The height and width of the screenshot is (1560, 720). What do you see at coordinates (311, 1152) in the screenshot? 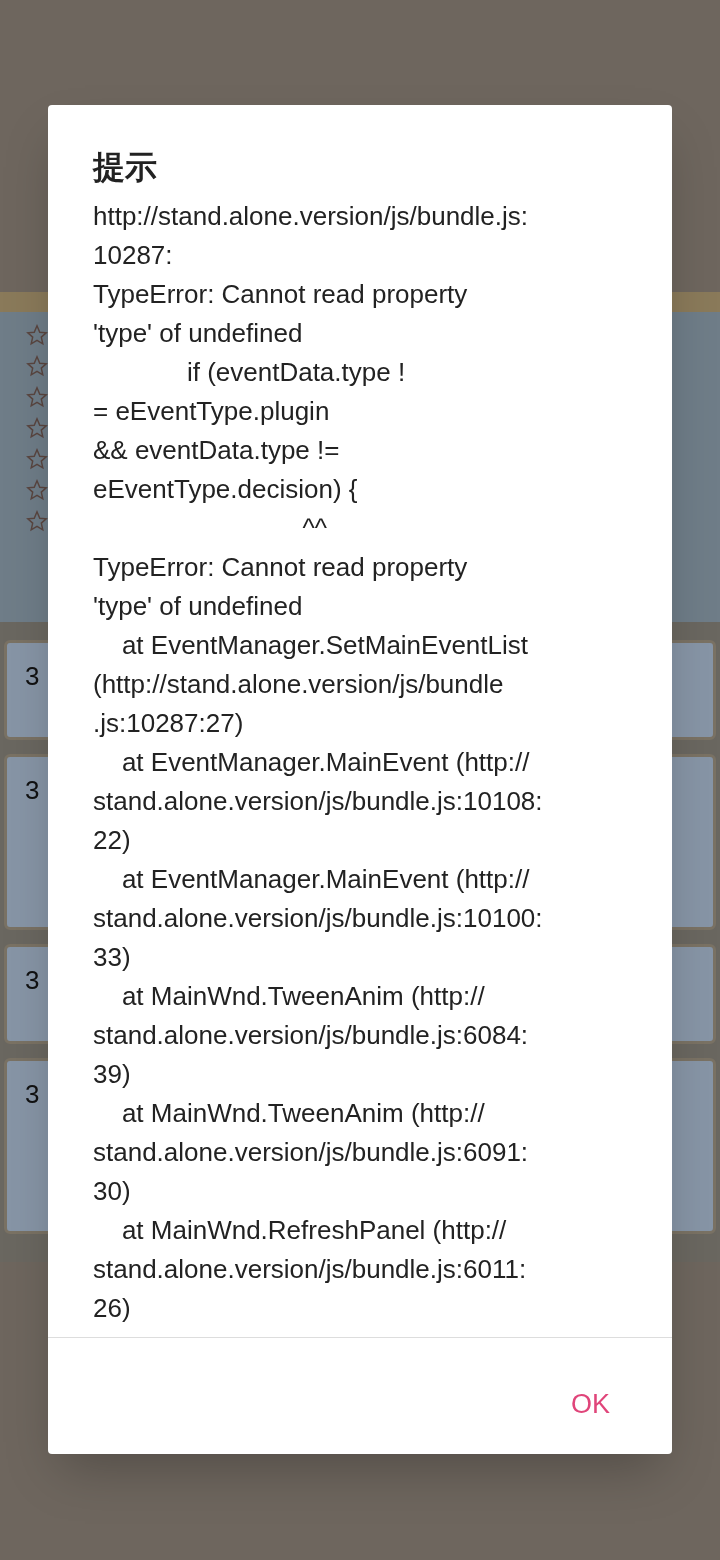
I see `error-message-line: stand.alone.version/js/bundle.js:6091:` at bounding box center [311, 1152].